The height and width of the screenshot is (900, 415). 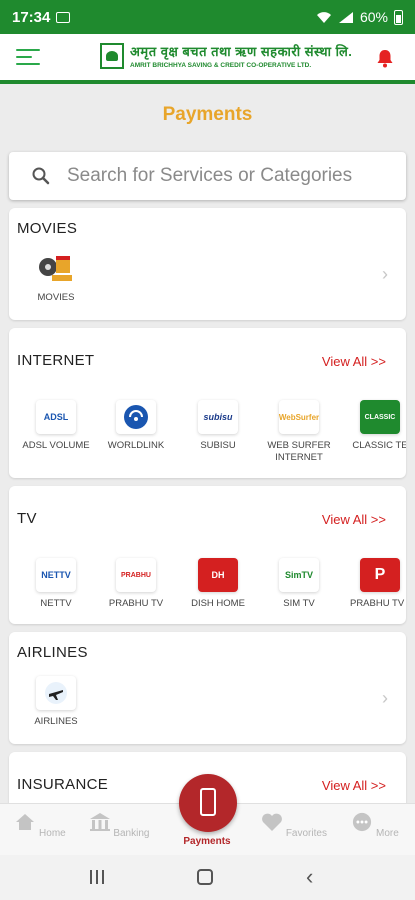 I want to click on brand-name-nepali: अमृत वृक्ष बचत तथा ऋण सहकारी संस्था लि., so click(x=241, y=51).